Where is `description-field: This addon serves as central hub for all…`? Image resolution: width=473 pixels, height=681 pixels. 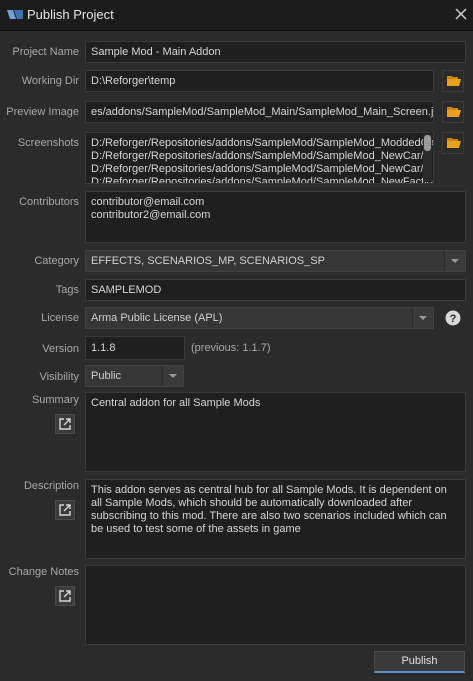 description-field: This addon serves as central hub for all… is located at coordinates (275, 519).